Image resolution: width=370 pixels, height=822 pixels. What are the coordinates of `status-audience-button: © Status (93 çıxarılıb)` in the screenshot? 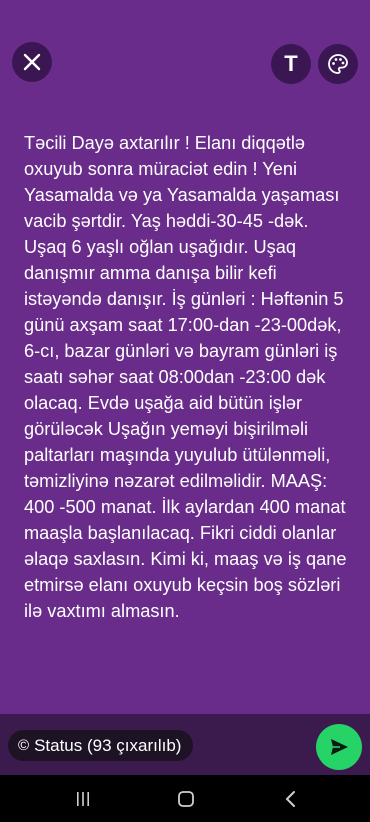 It's located at (101, 745).